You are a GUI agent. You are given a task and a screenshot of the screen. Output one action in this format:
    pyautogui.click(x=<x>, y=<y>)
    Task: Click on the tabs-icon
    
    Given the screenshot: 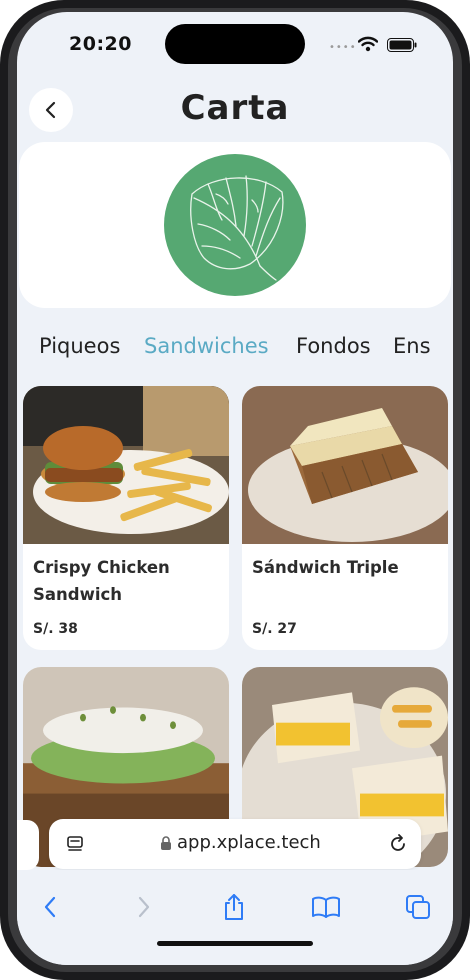 What is the action you would take?
    pyautogui.click(x=418, y=907)
    